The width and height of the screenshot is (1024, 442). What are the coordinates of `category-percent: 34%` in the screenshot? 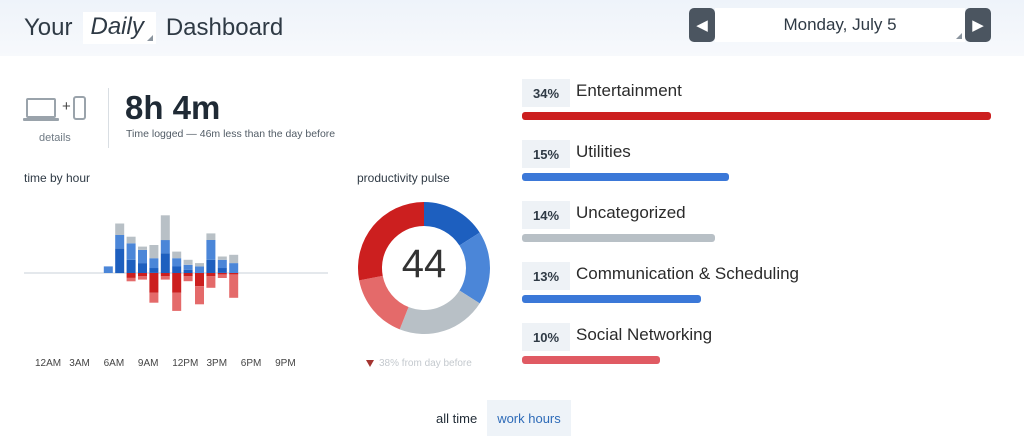 It's located at (546, 93).